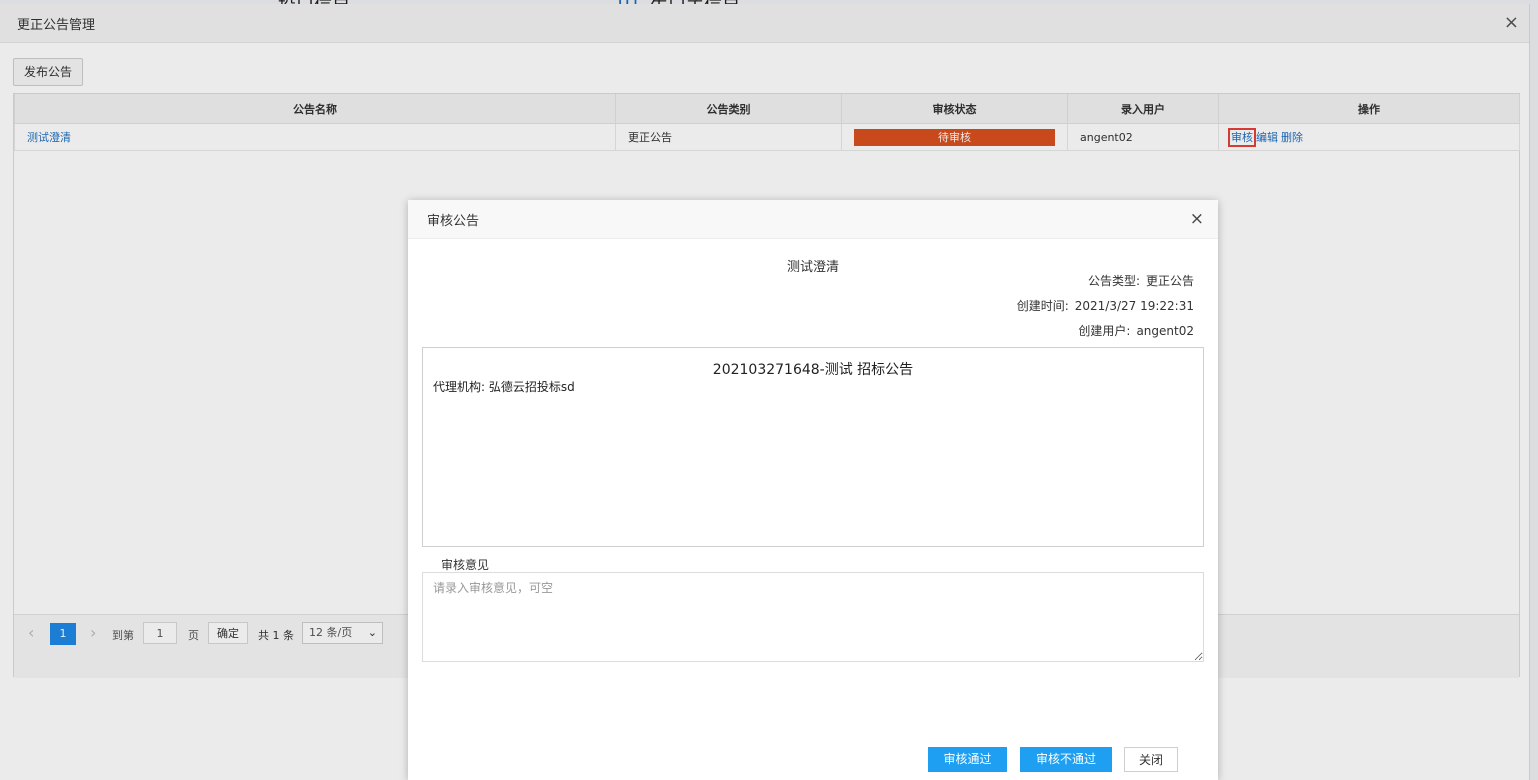 The image size is (1538, 780). I want to click on close-button: 关闭, so click(1151, 759).